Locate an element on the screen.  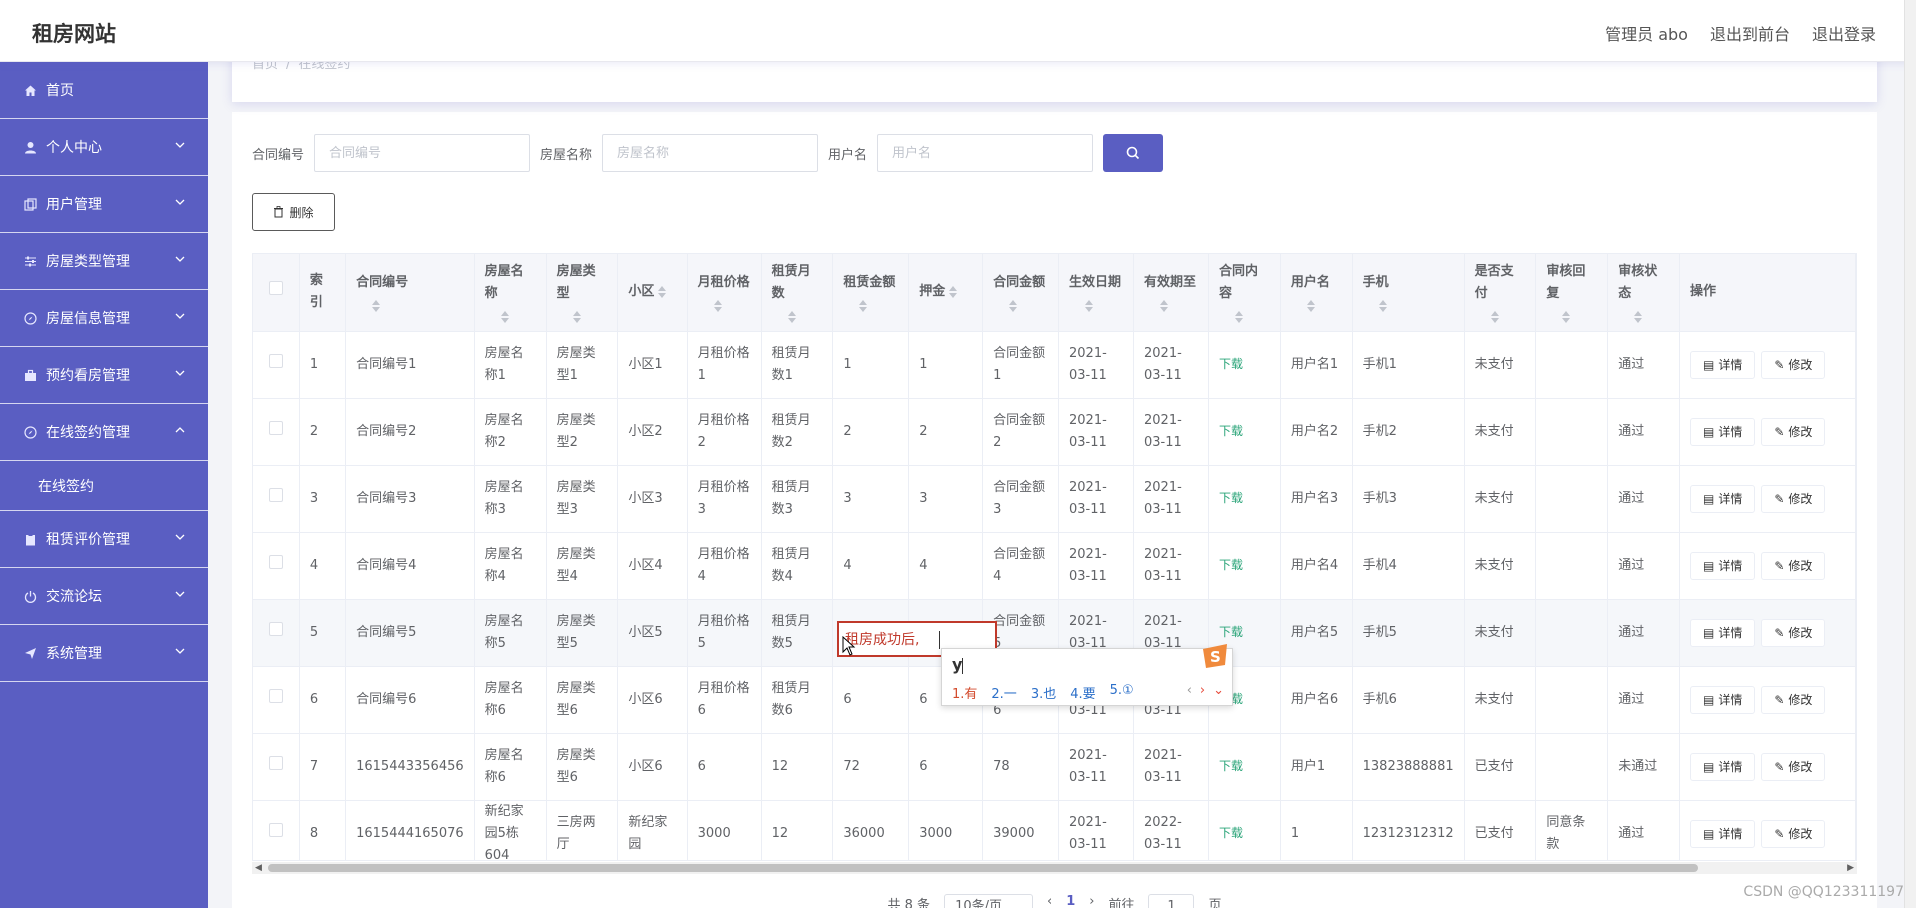
column-header: 用户名 is located at coordinates (1316, 293).